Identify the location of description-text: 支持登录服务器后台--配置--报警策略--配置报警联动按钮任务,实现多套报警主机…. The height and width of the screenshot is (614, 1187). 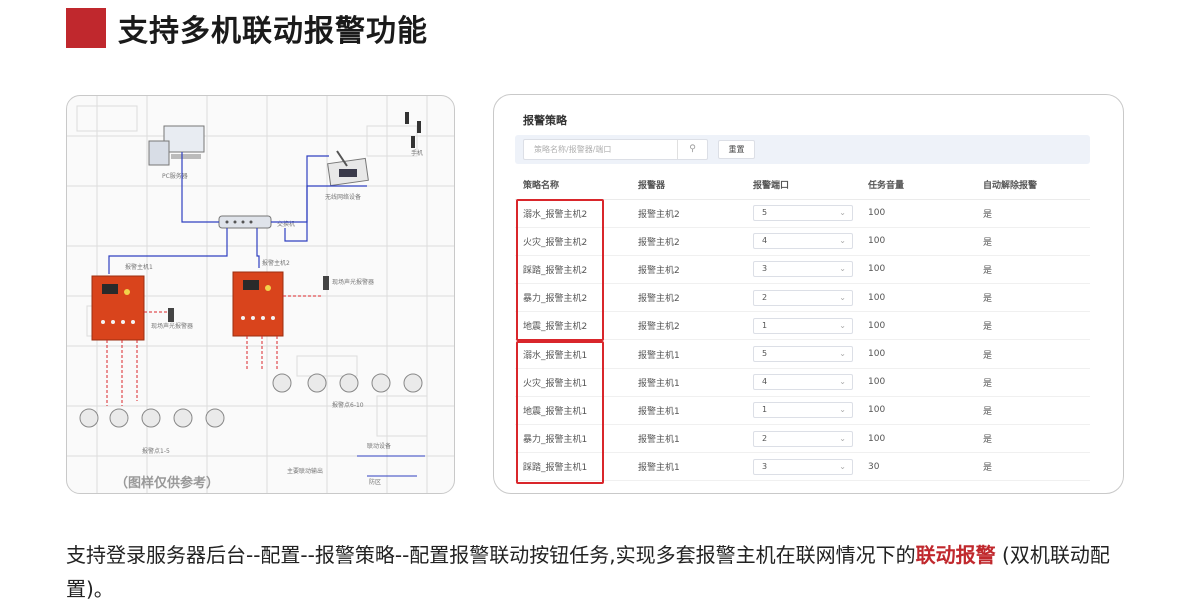
(491, 555).